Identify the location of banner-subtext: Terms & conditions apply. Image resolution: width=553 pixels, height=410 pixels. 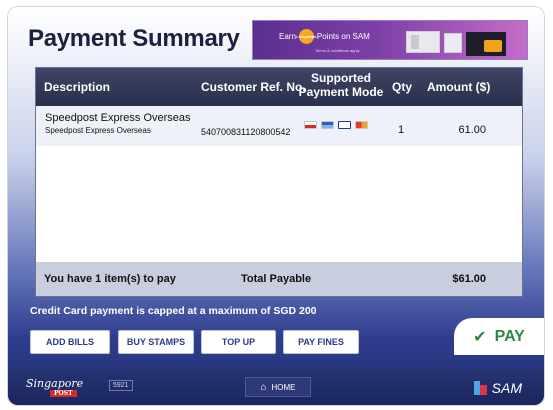
(337, 50).